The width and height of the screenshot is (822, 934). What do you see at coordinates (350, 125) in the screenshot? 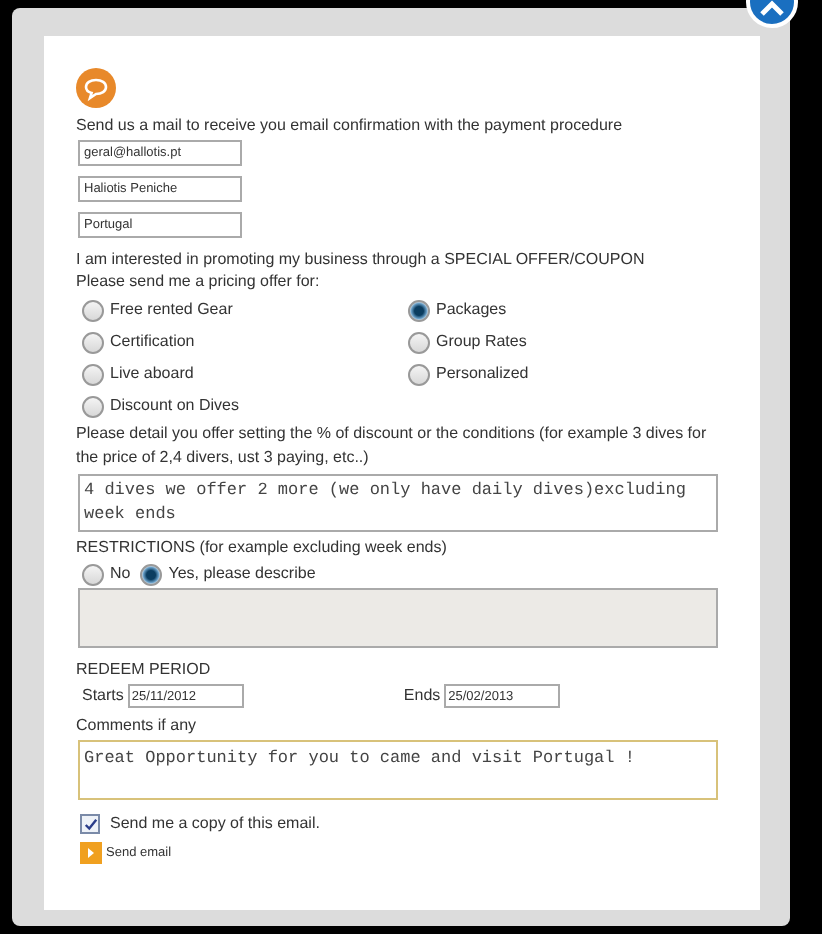
I see `intro-text: Send us a mail to receive you email confirmation with the payment procedure` at bounding box center [350, 125].